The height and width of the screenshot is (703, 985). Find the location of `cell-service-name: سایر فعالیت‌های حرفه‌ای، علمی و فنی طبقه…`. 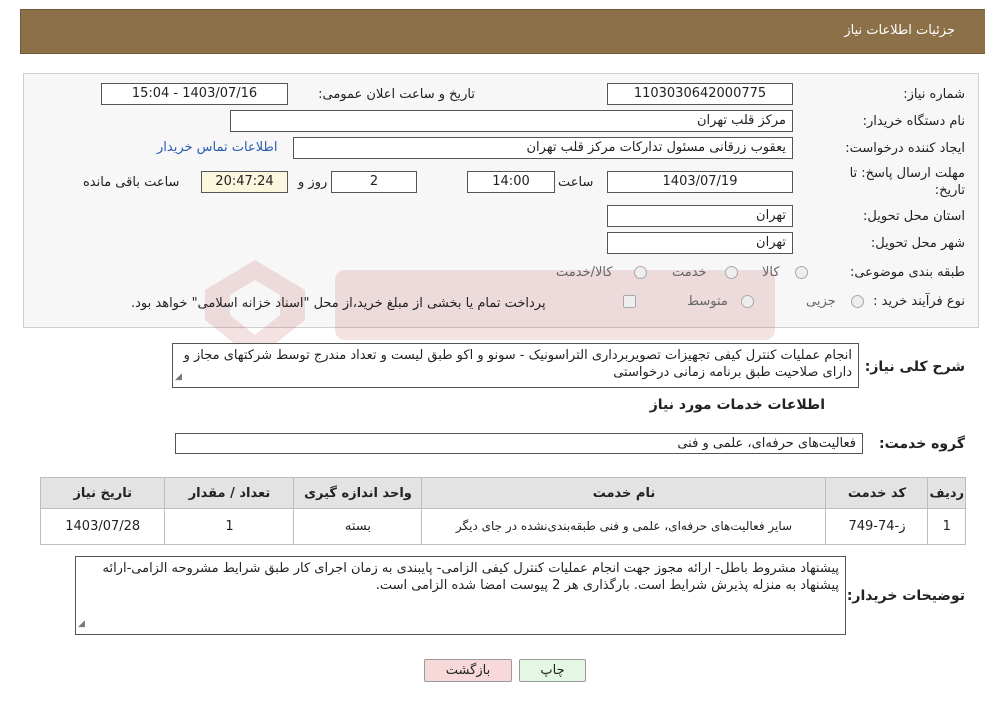

cell-service-name: سایر فعالیت‌های حرفه‌ای، علمی و فنی طبقه… is located at coordinates (624, 526).